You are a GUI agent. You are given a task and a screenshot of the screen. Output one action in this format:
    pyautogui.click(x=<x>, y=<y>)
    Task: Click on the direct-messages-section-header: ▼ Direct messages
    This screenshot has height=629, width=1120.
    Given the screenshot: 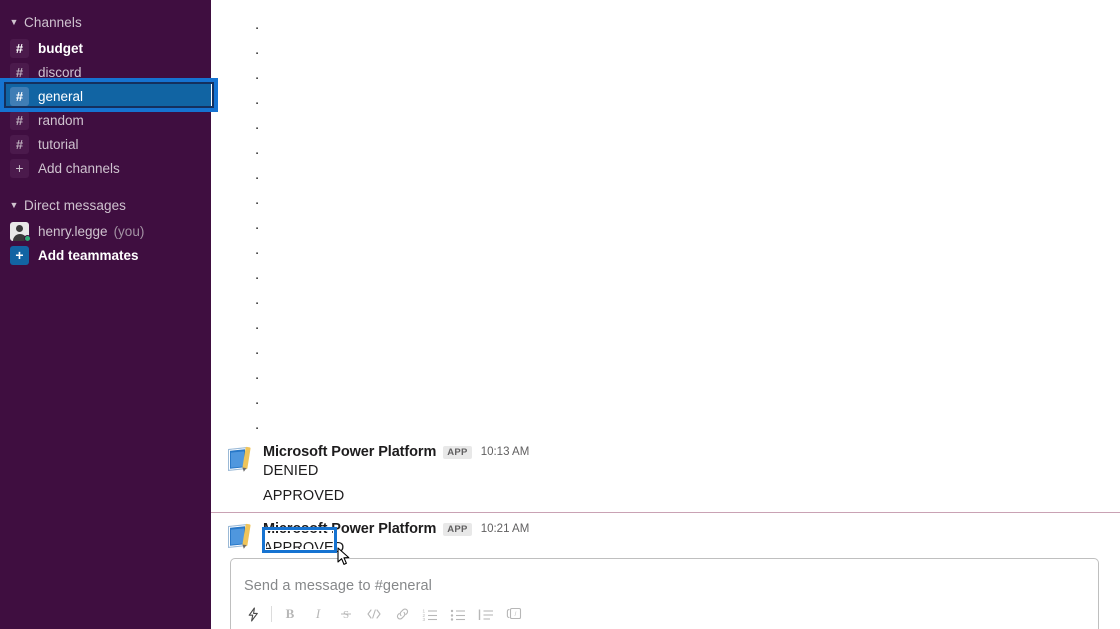 What is the action you would take?
    pyautogui.click(x=105, y=205)
    